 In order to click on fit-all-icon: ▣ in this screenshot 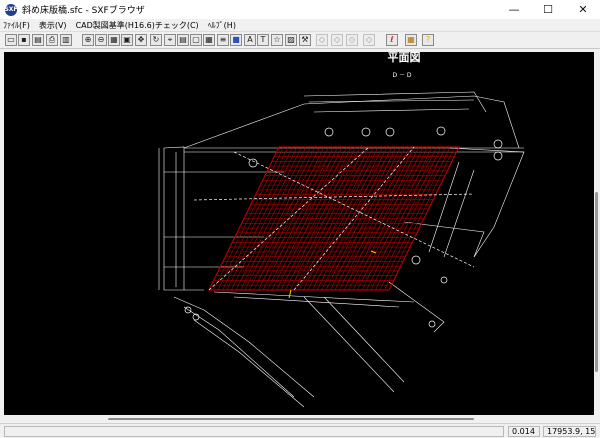, I will do `click(127, 39)`.